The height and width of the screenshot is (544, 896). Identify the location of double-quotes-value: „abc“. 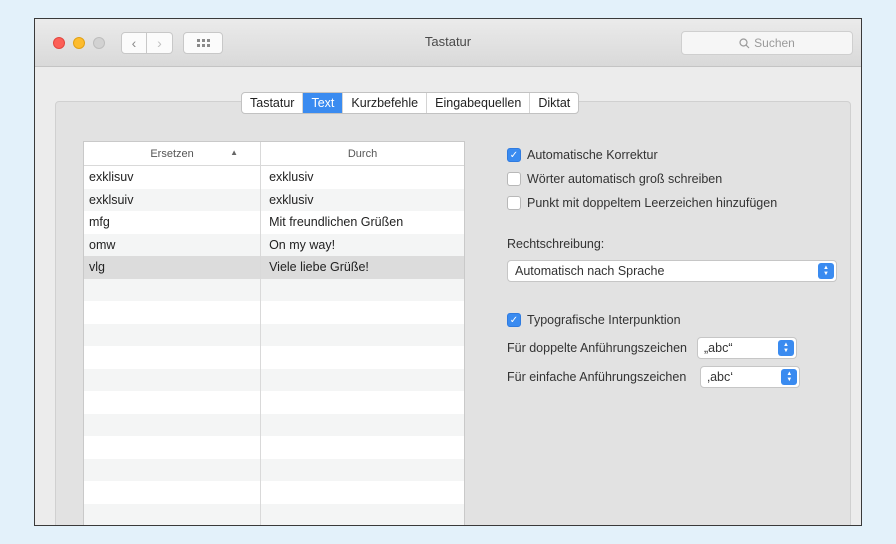
(718, 348).